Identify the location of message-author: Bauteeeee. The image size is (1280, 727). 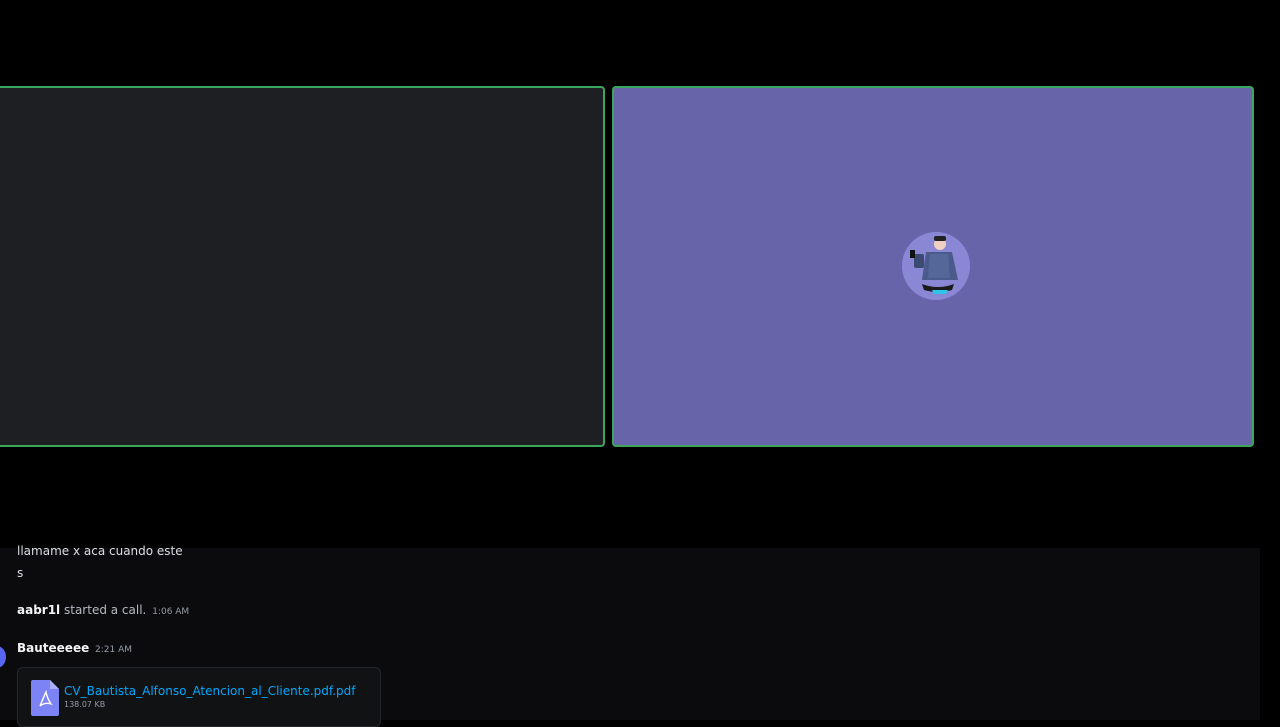
(53, 648).